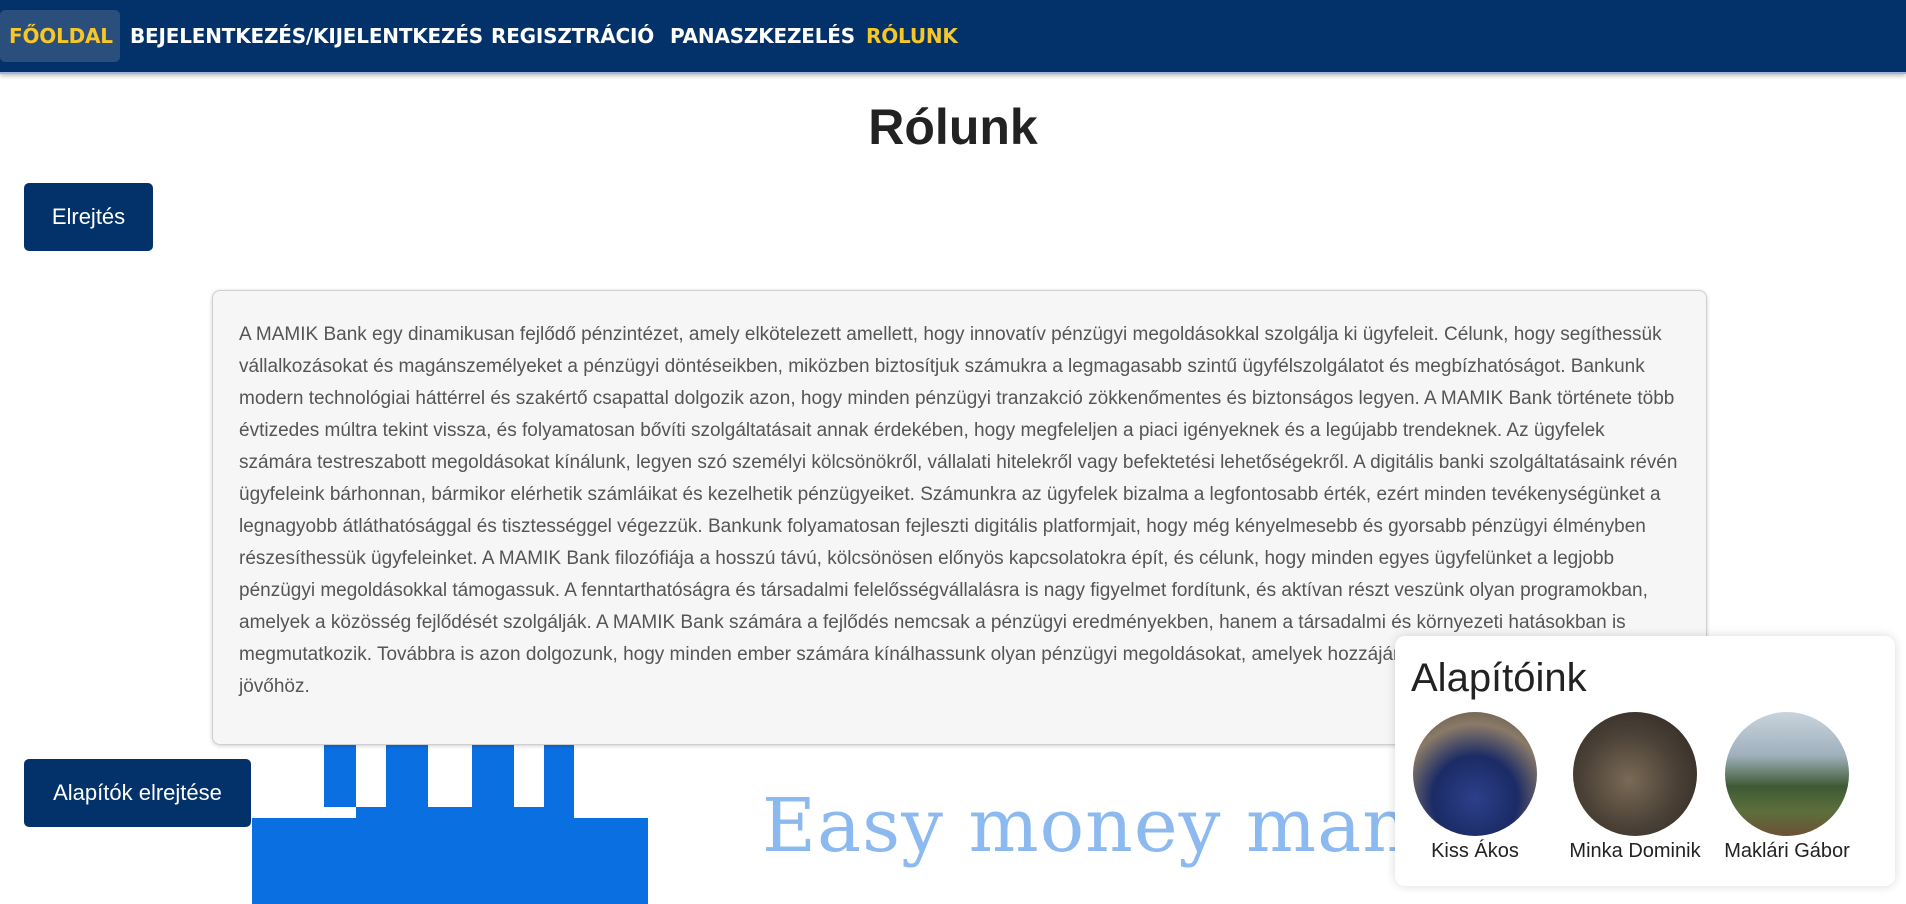 This screenshot has width=1906, height=904. I want to click on nav-item-home: FŐOLDAL, so click(60, 36).